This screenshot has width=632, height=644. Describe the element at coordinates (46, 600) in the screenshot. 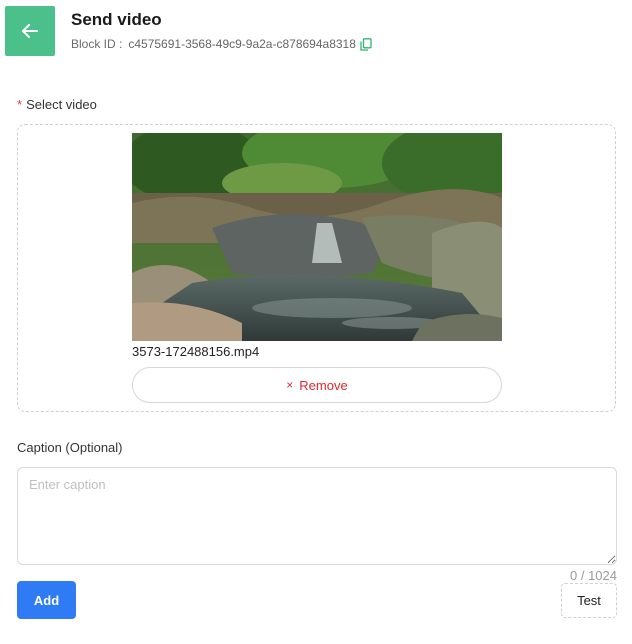

I see `add-button: Add` at that location.